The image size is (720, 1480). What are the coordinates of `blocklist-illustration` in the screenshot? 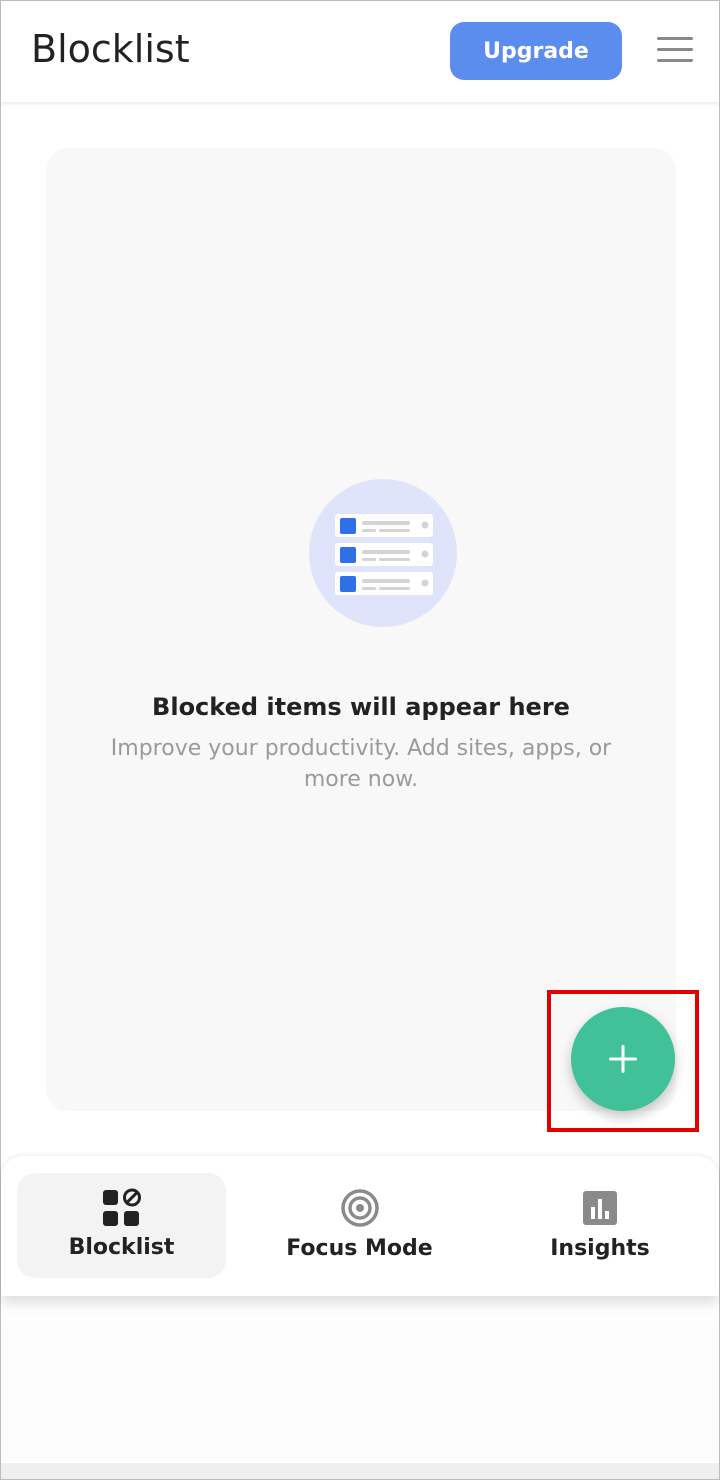 It's located at (383, 553).